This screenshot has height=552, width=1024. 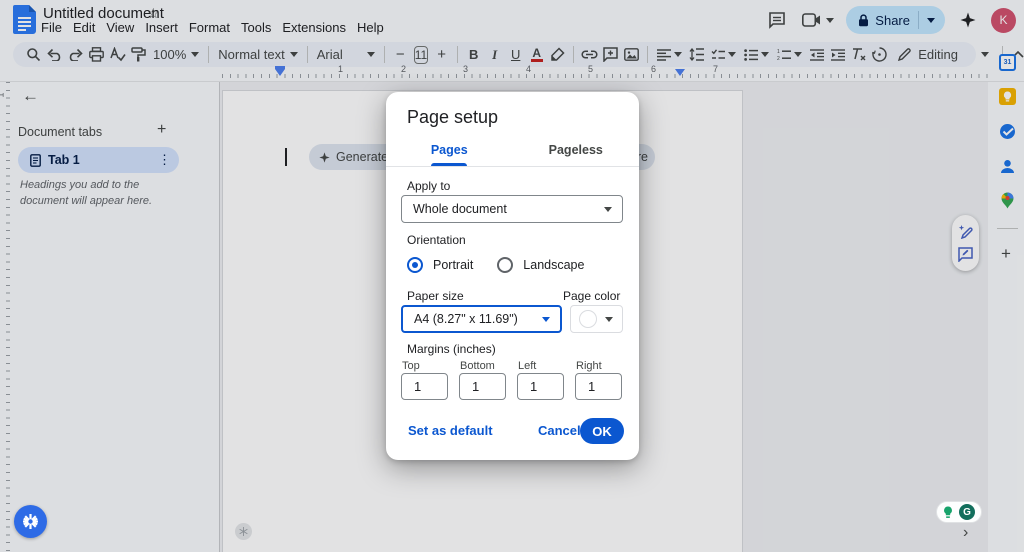 What do you see at coordinates (451, 349) in the screenshot?
I see `margins-label: Margins (inches)` at bounding box center [451, 349].